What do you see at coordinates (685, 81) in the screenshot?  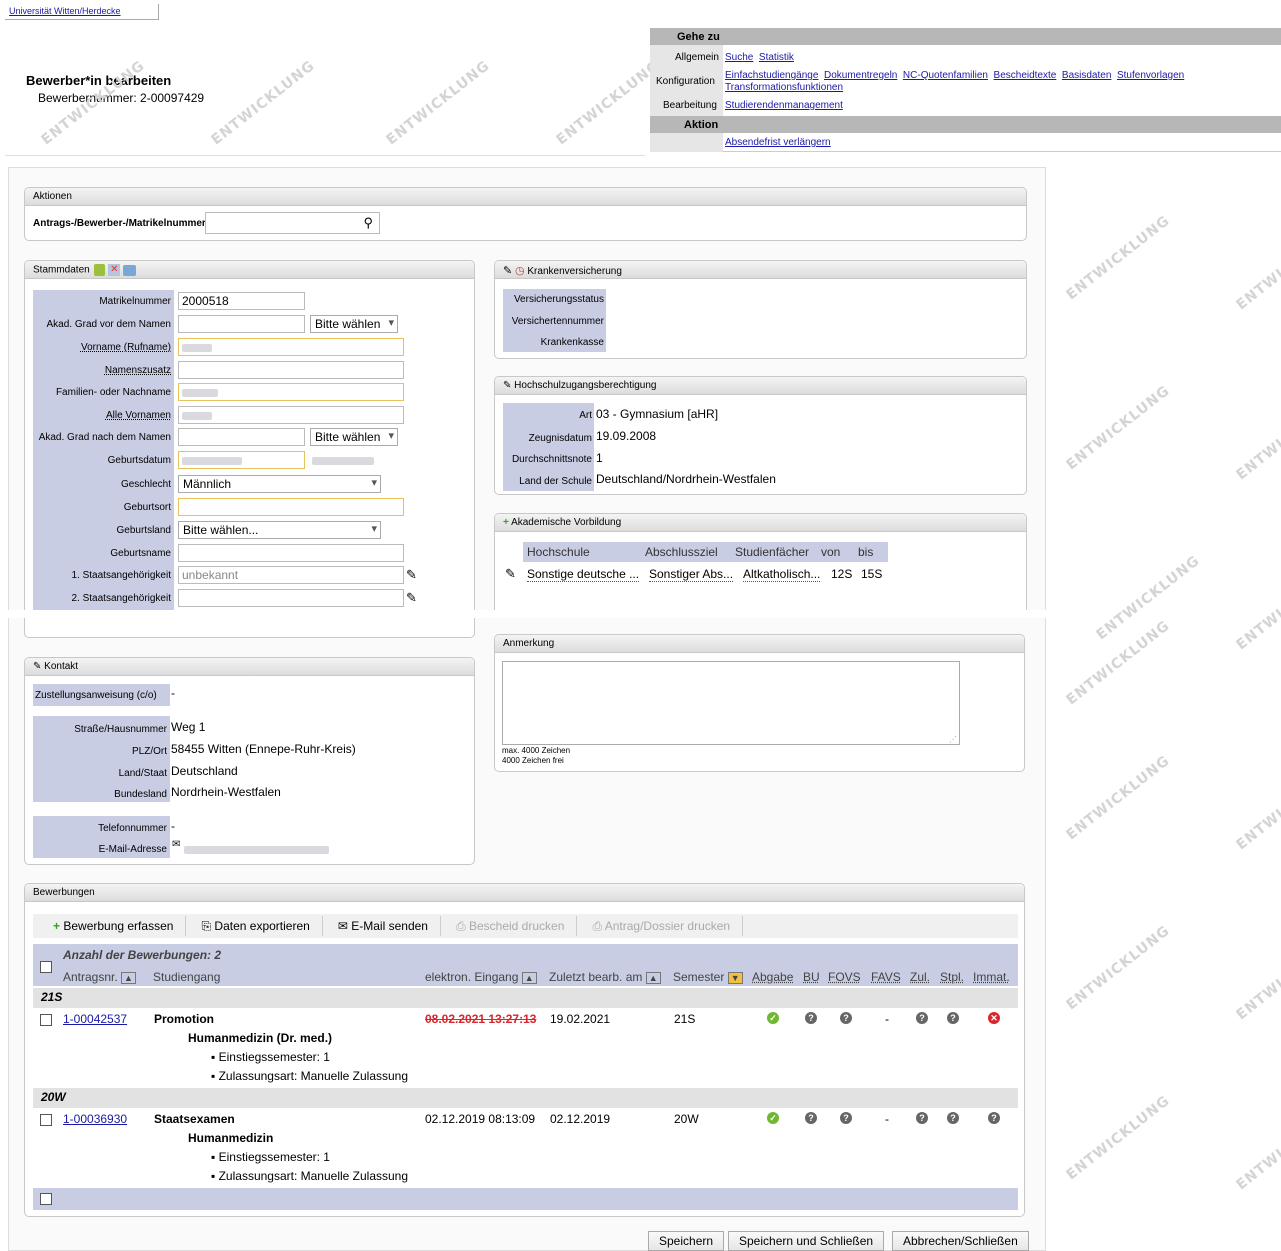 I see `nav-konfiguration-label: Konfiguration` at bounding box center [685, 81].